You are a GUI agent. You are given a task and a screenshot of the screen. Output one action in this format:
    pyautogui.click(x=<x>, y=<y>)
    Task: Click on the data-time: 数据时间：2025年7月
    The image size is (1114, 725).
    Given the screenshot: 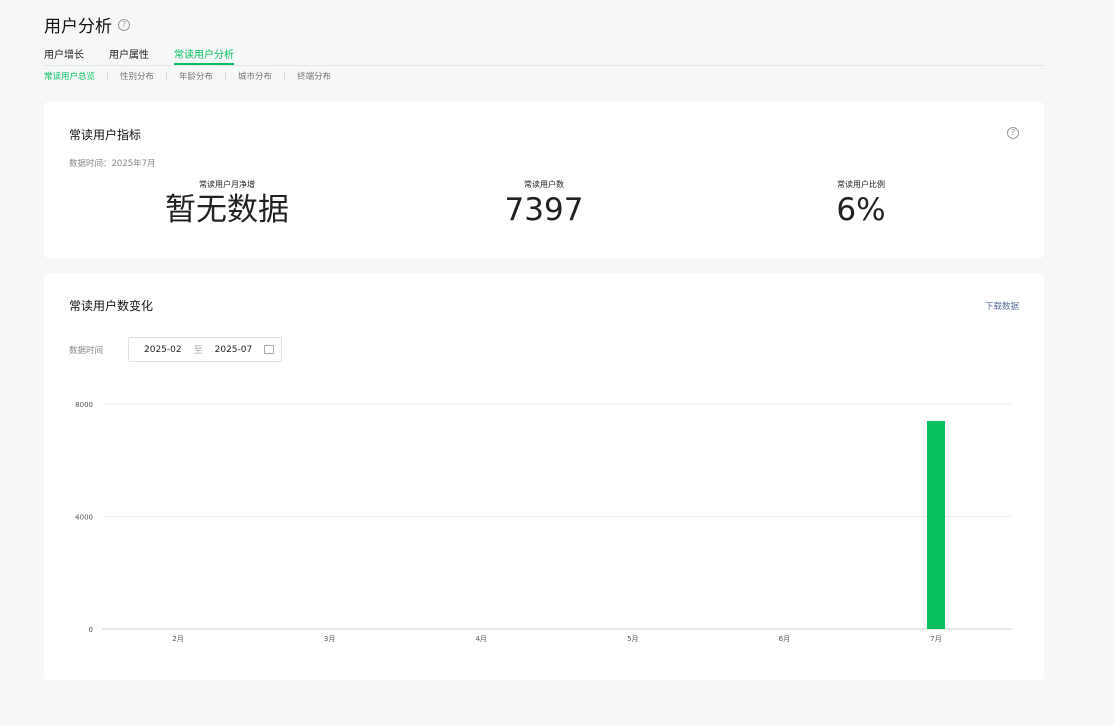 What is the action you would take?
    pyautogui.click(x=112, y=164)
    